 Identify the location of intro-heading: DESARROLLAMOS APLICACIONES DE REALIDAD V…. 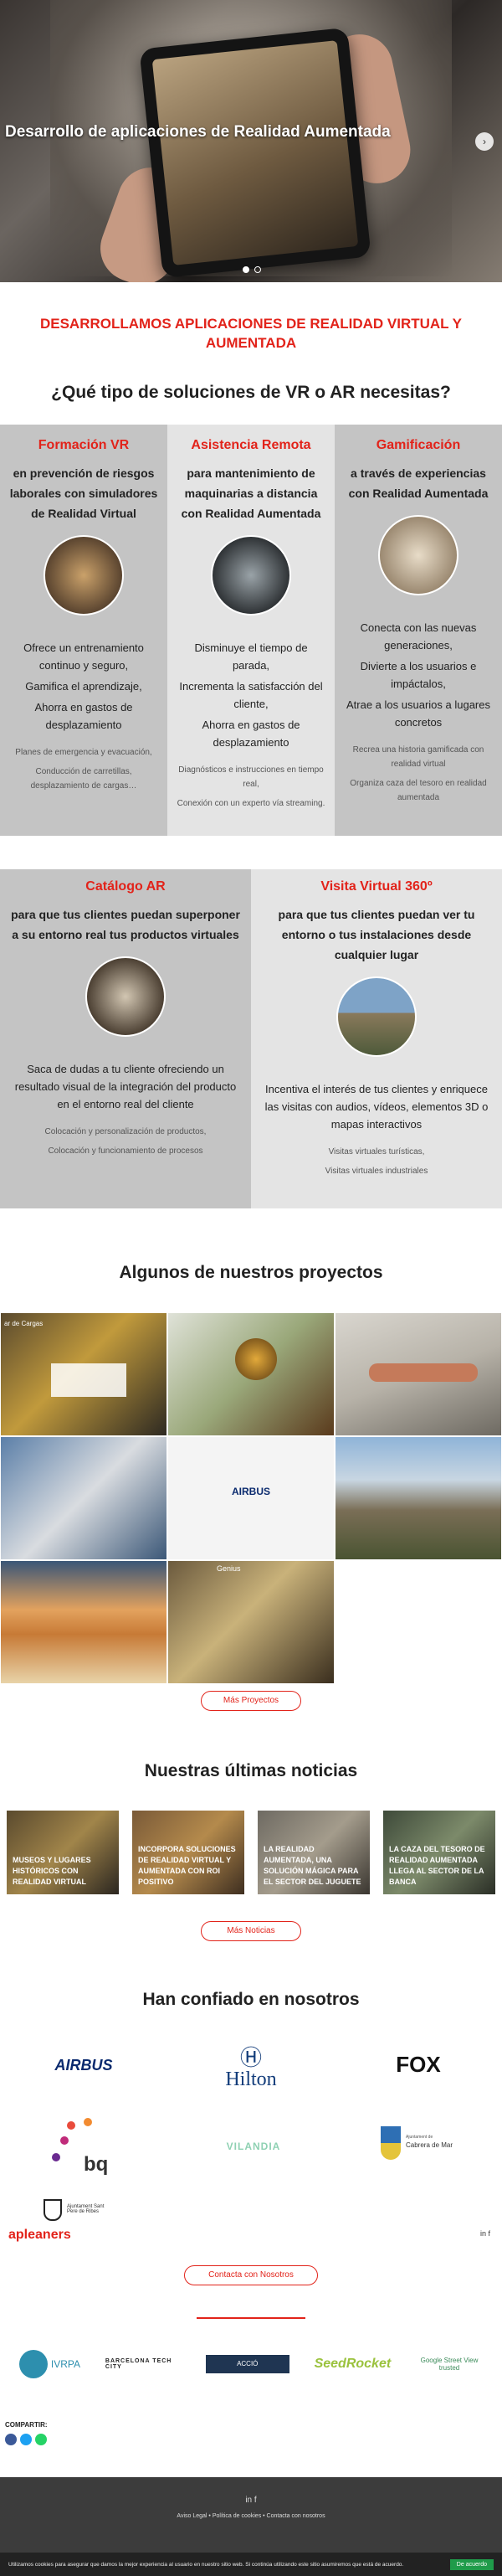
(251, 333).